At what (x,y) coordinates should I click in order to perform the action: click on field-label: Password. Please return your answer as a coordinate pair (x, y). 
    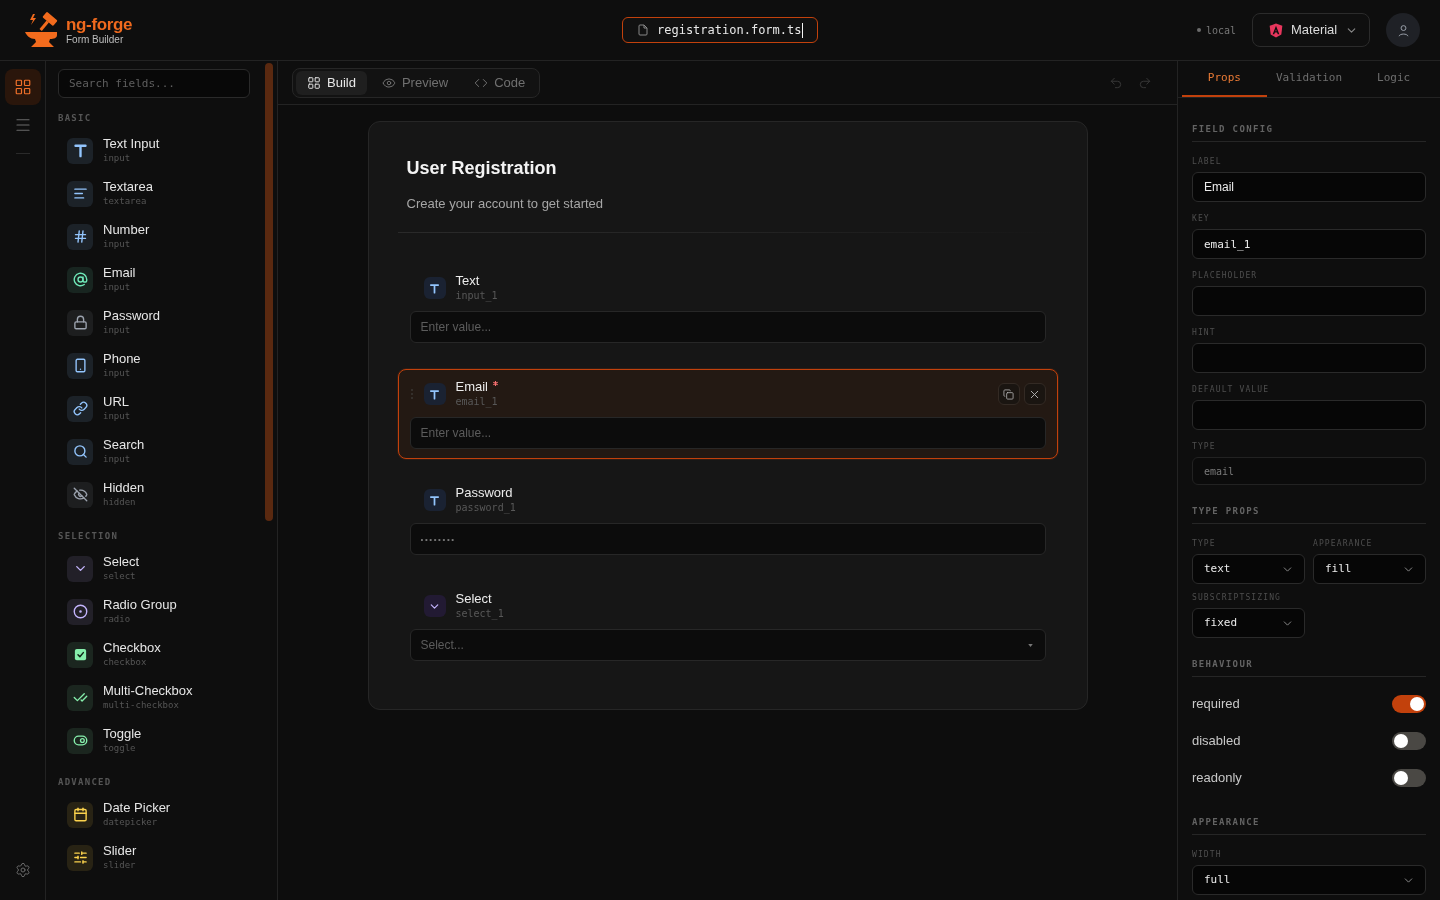
    Looking at the image, I should click on (484, 493).